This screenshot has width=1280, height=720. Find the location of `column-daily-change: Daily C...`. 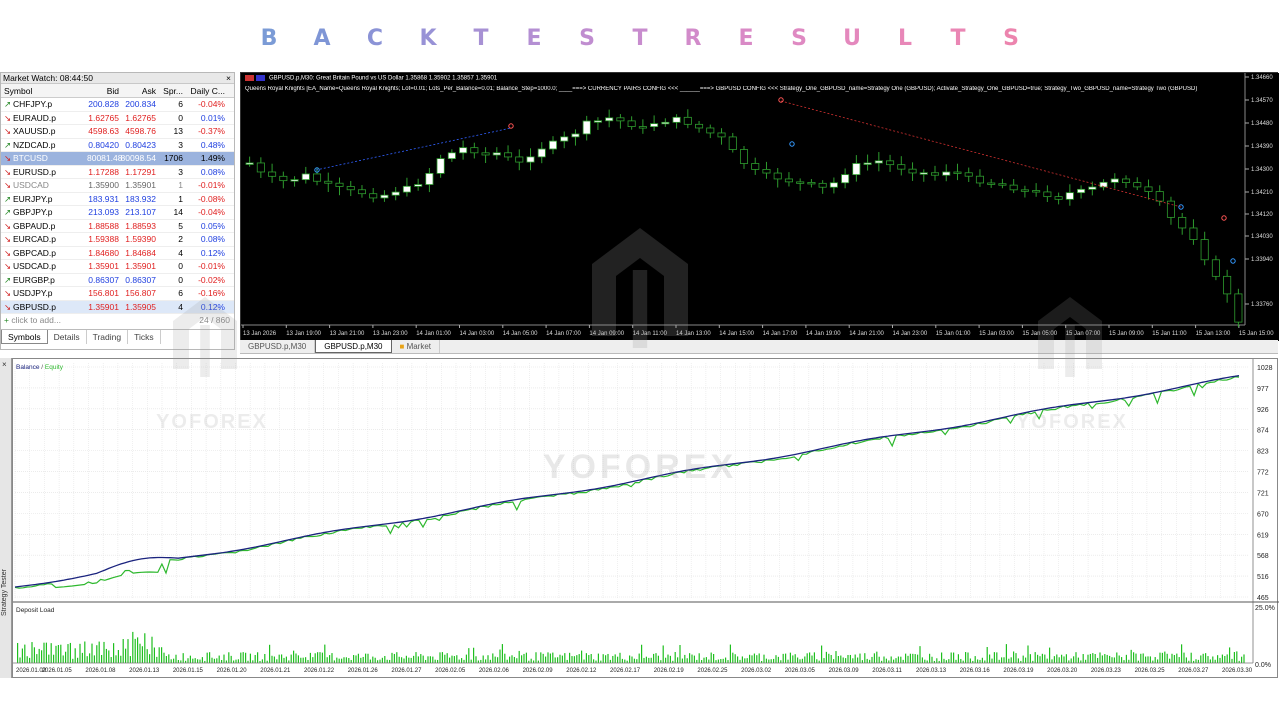

column-daily-change: Daily C... is located at coordinates (205, 90).